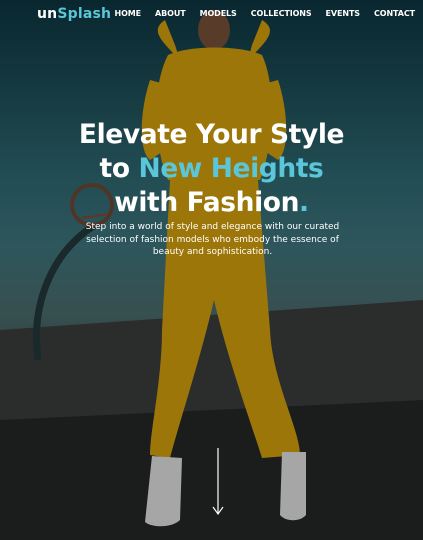 This screenshot has width=423, height=540. What do you see at coordinates (231, 168) in the screenshot?
I see `headline-accent: New Heights` at bounding box center [231, 168].